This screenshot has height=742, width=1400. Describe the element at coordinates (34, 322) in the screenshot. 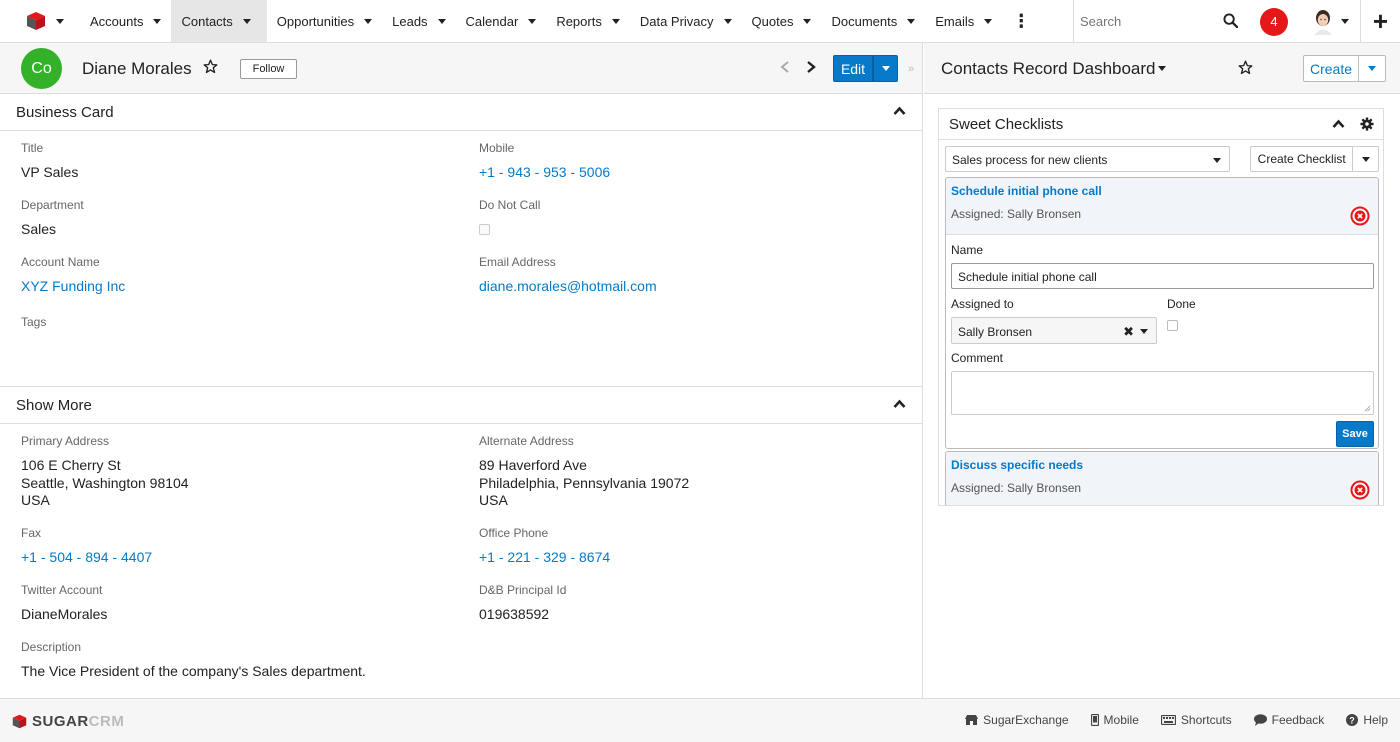

I see `field-tags: Tags` at that location.